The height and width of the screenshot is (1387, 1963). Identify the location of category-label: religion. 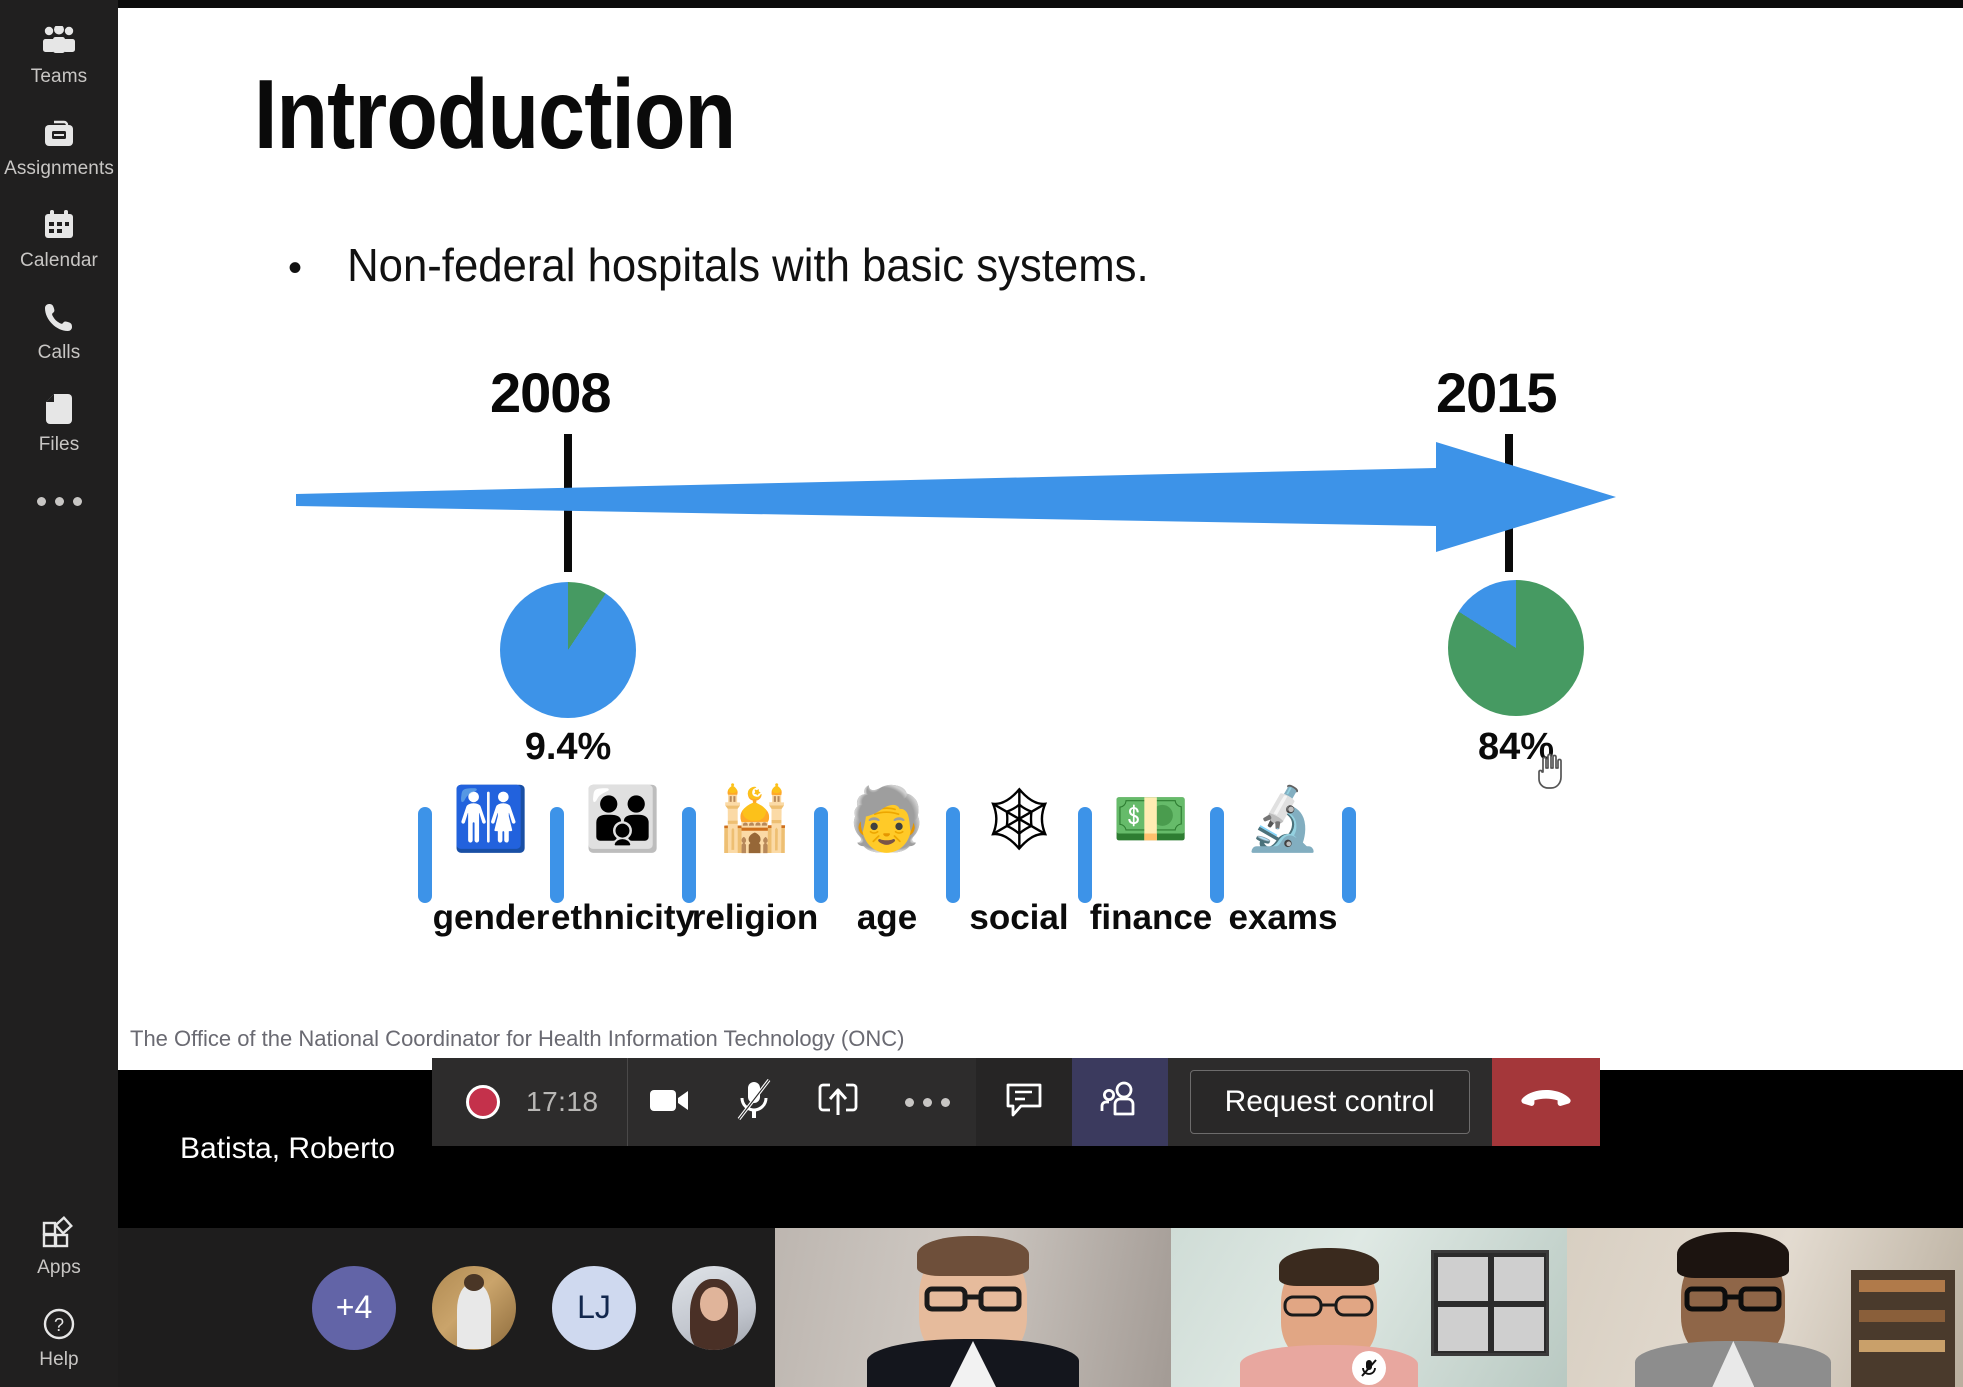
(755, 917).